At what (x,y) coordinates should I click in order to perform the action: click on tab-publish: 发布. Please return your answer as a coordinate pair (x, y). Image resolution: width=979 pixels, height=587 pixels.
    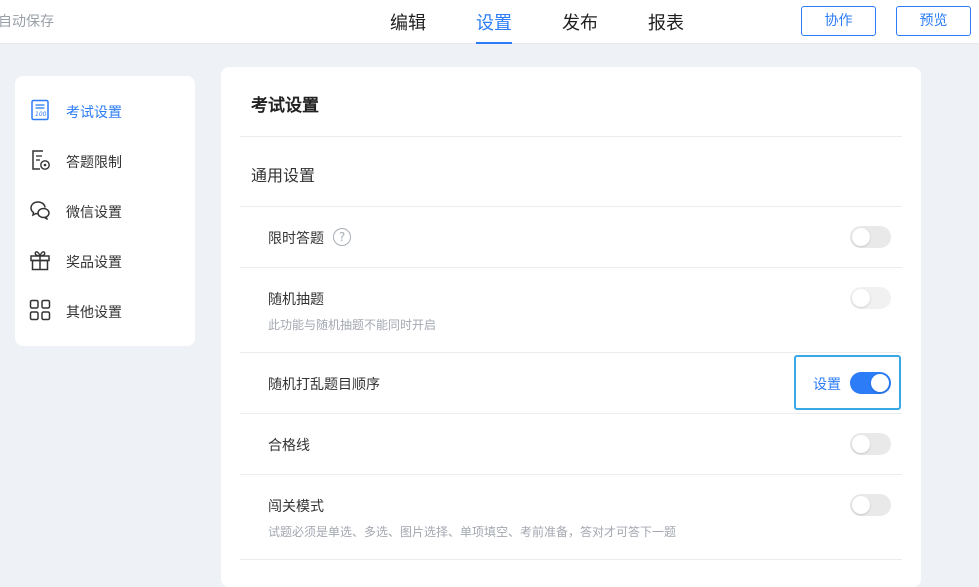
    Looking at the image, I should click on (580, 26).